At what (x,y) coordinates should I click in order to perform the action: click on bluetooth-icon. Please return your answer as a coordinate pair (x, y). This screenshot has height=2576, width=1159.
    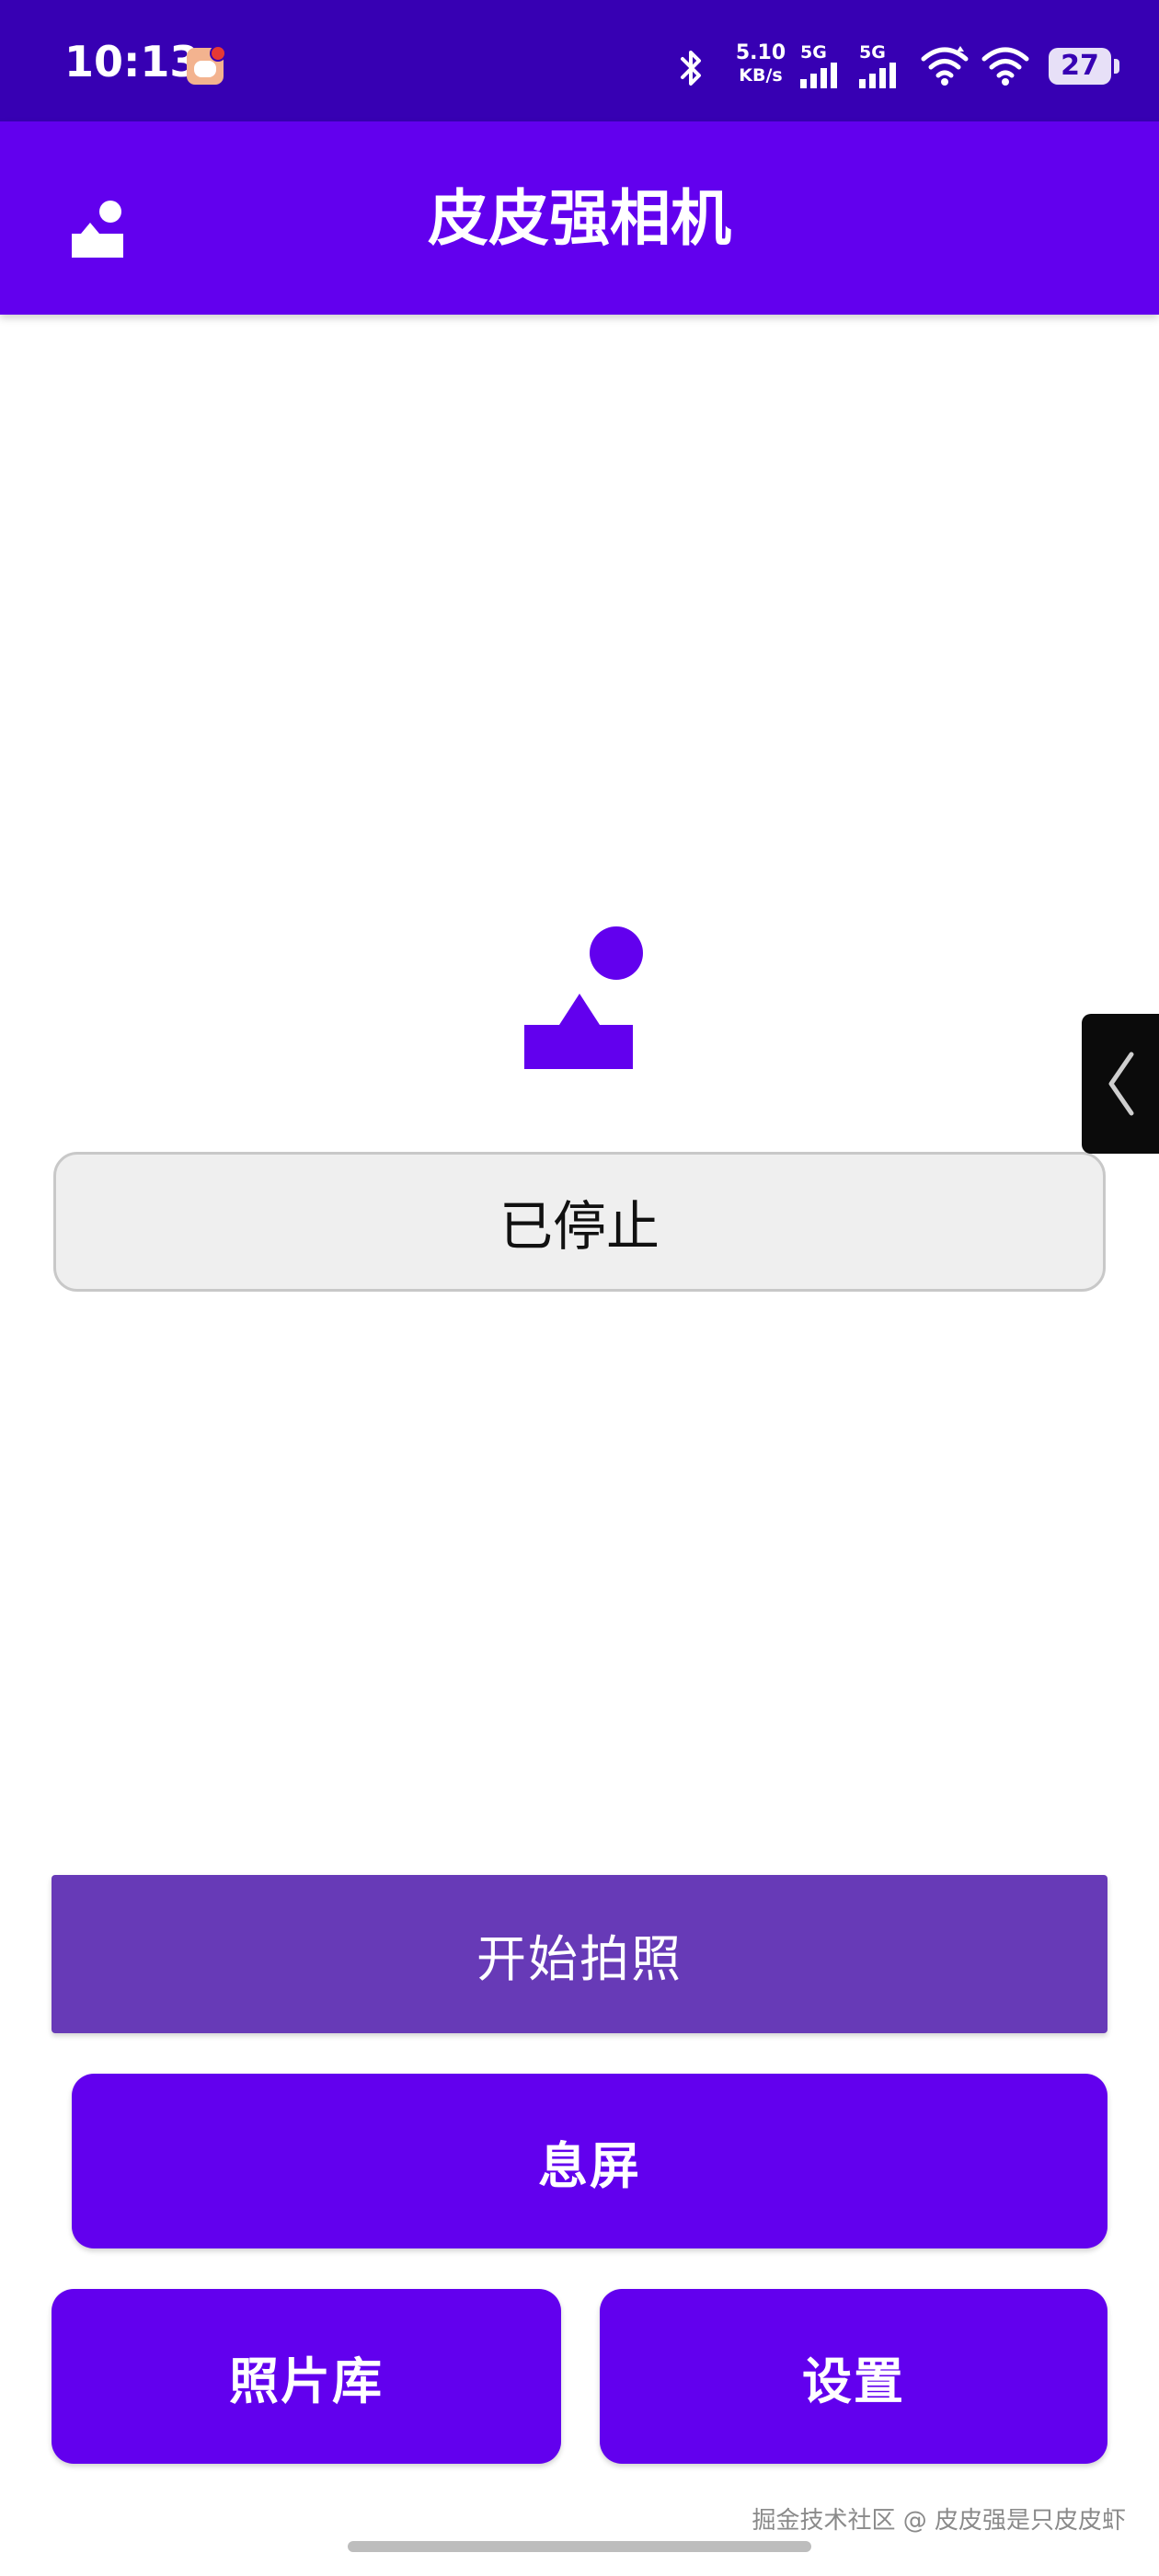
    Looking at the image, I should click on (691, 68).